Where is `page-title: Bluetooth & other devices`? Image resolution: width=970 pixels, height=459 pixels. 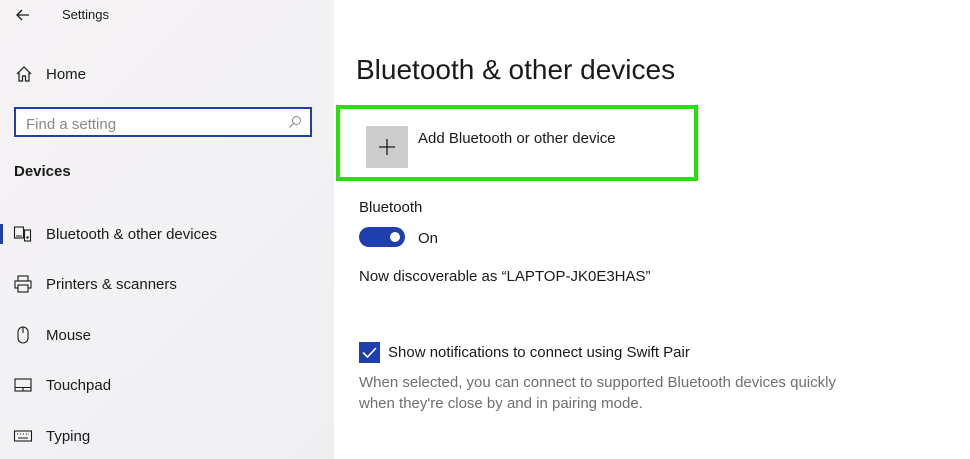 page-title: Bluetooth & other devices is located at coordinates (516, 69).